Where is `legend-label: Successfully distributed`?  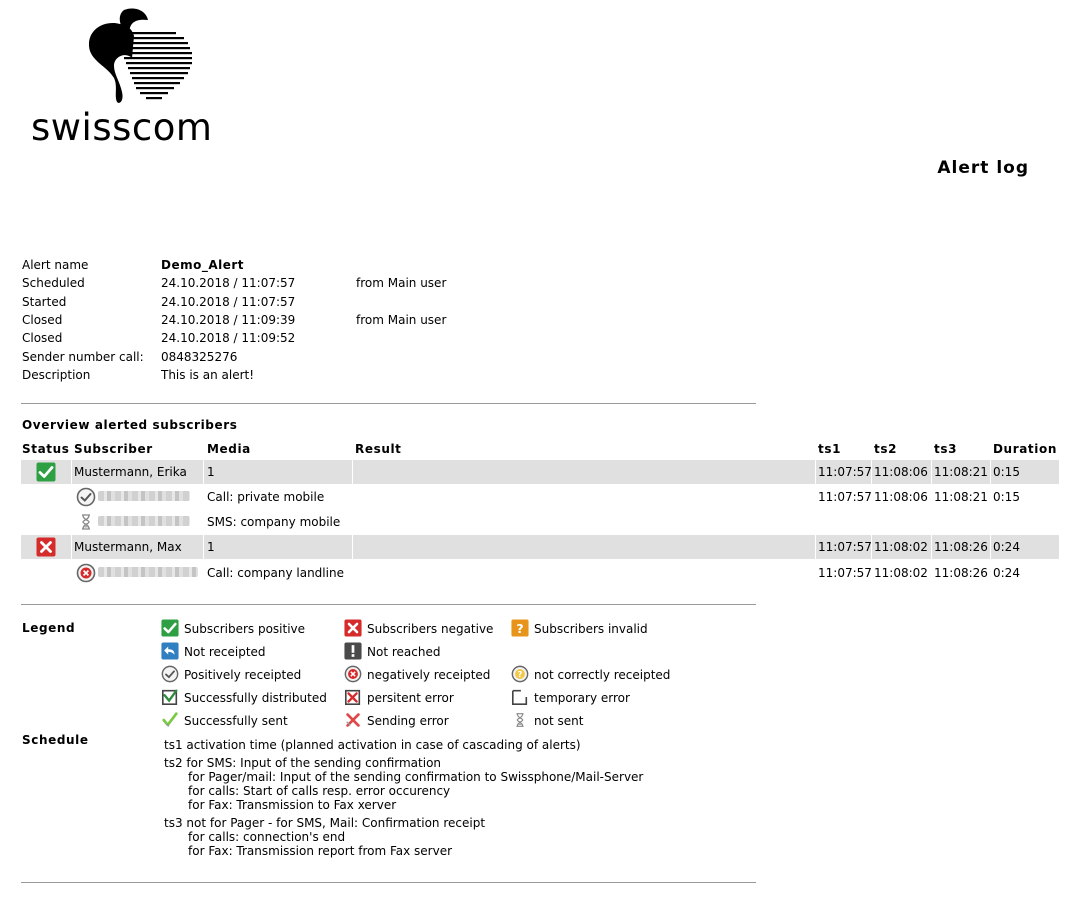 legend-label: Successfully distributed is located at coordinates (255, 698).